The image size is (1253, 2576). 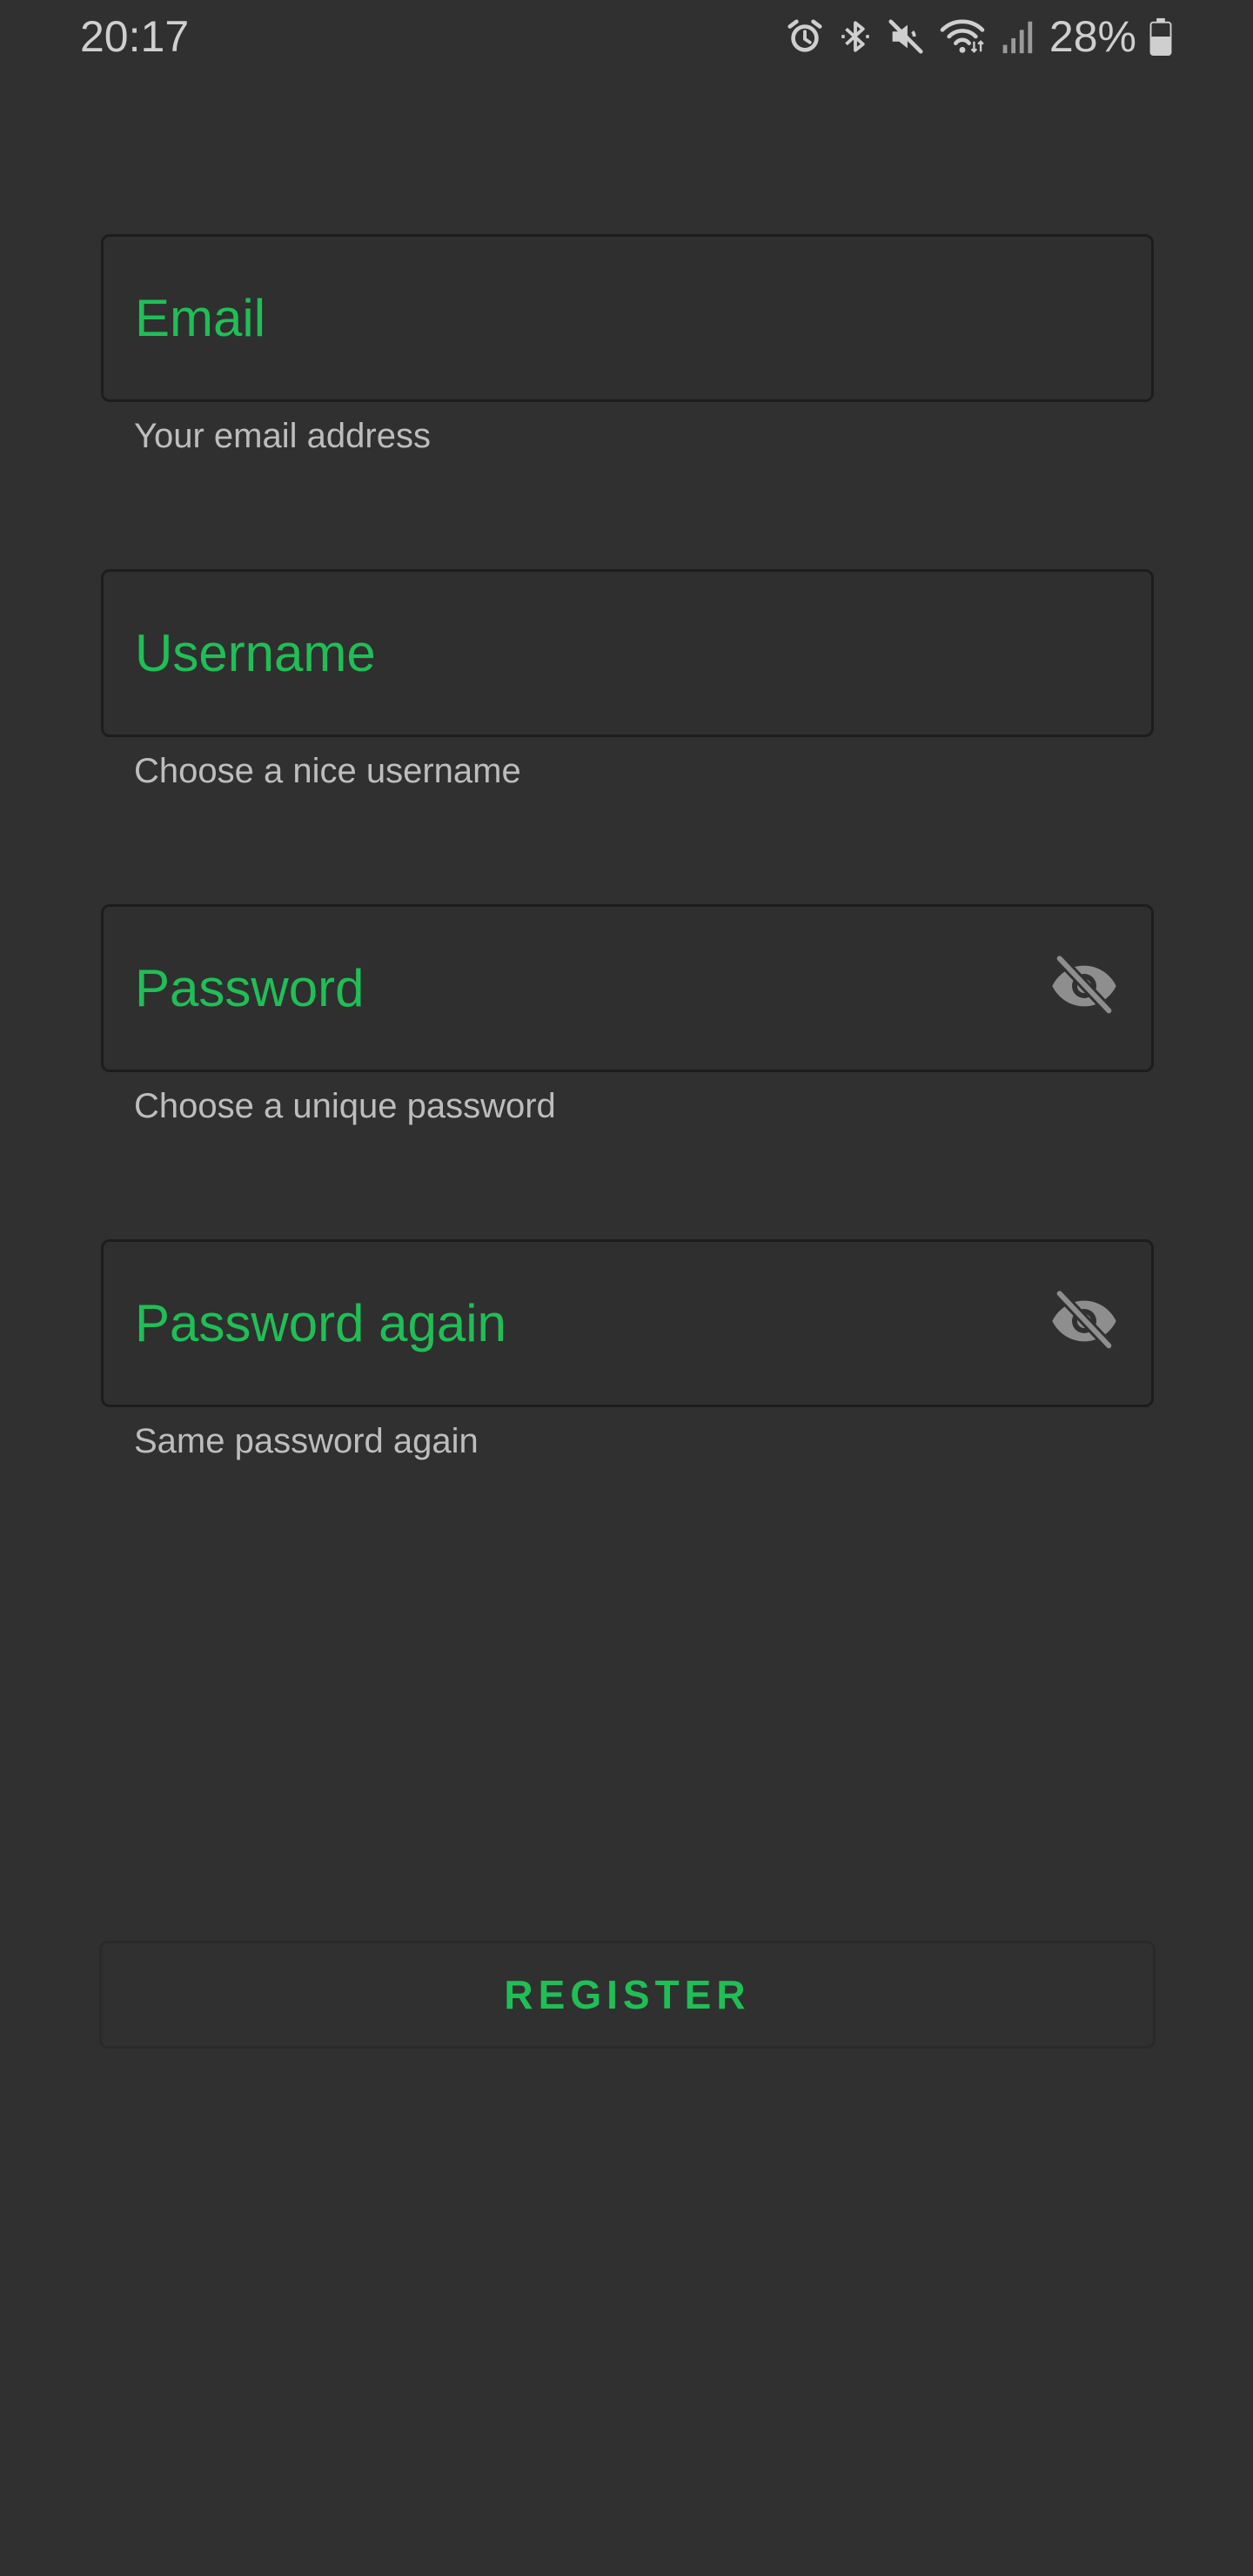 I want to click on password-visibility-toggle, so click(x=1084, y=989).